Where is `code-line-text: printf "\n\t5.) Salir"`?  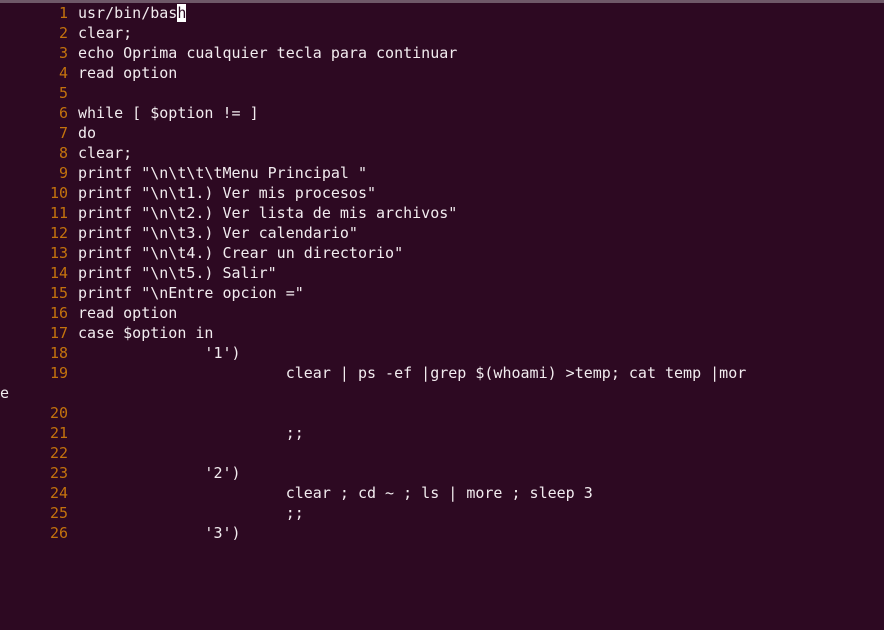
code-line-text: printf "\n\t5.) Salir" is located at coordinates (177, 273).